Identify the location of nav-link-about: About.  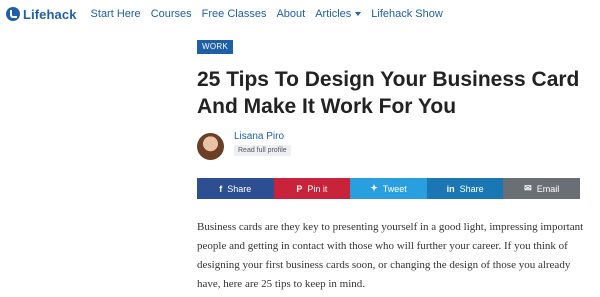
(290, 14).